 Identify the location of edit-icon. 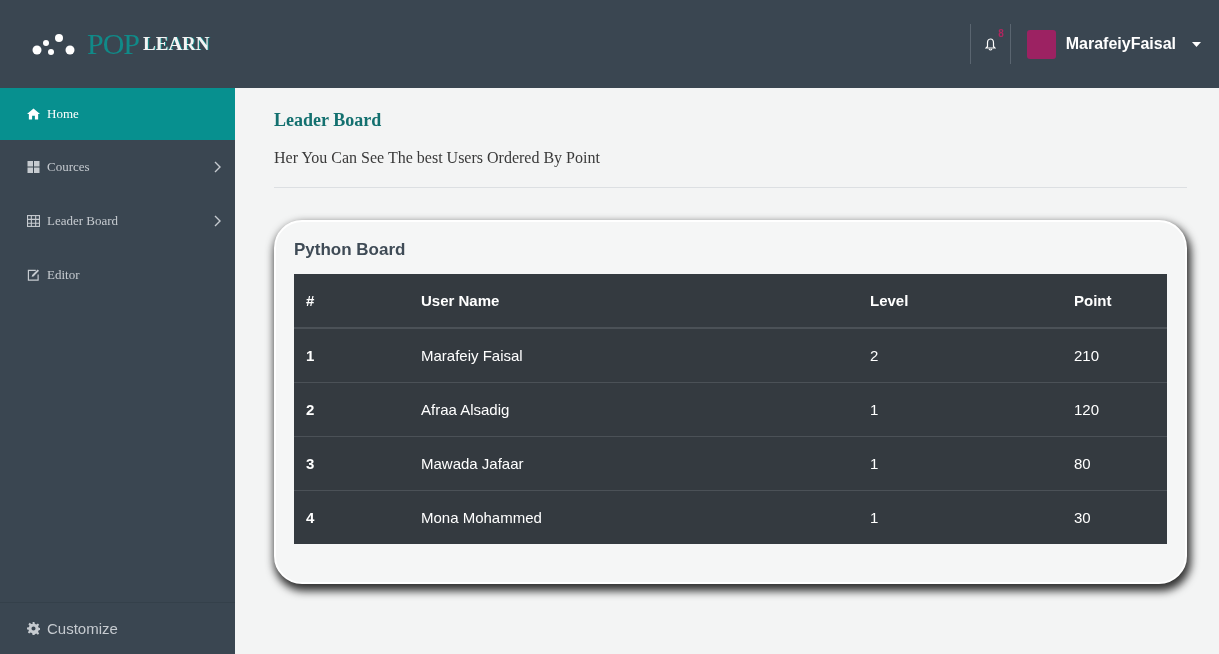
(33, 275).